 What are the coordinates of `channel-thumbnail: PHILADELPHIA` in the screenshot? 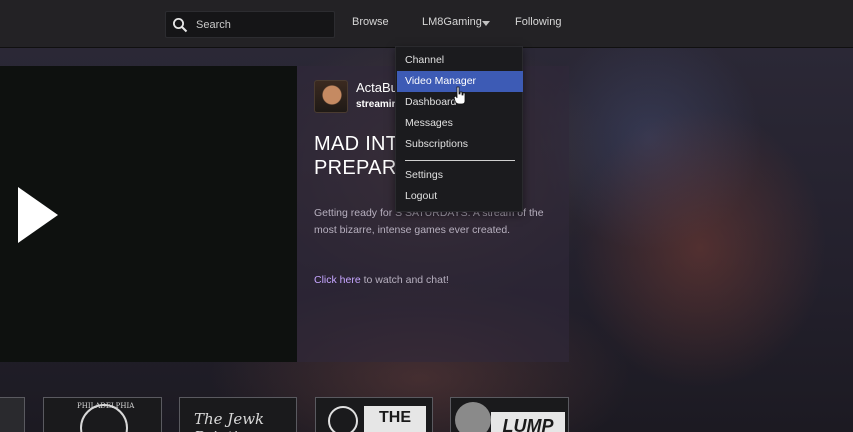 It's located at (102, 414).